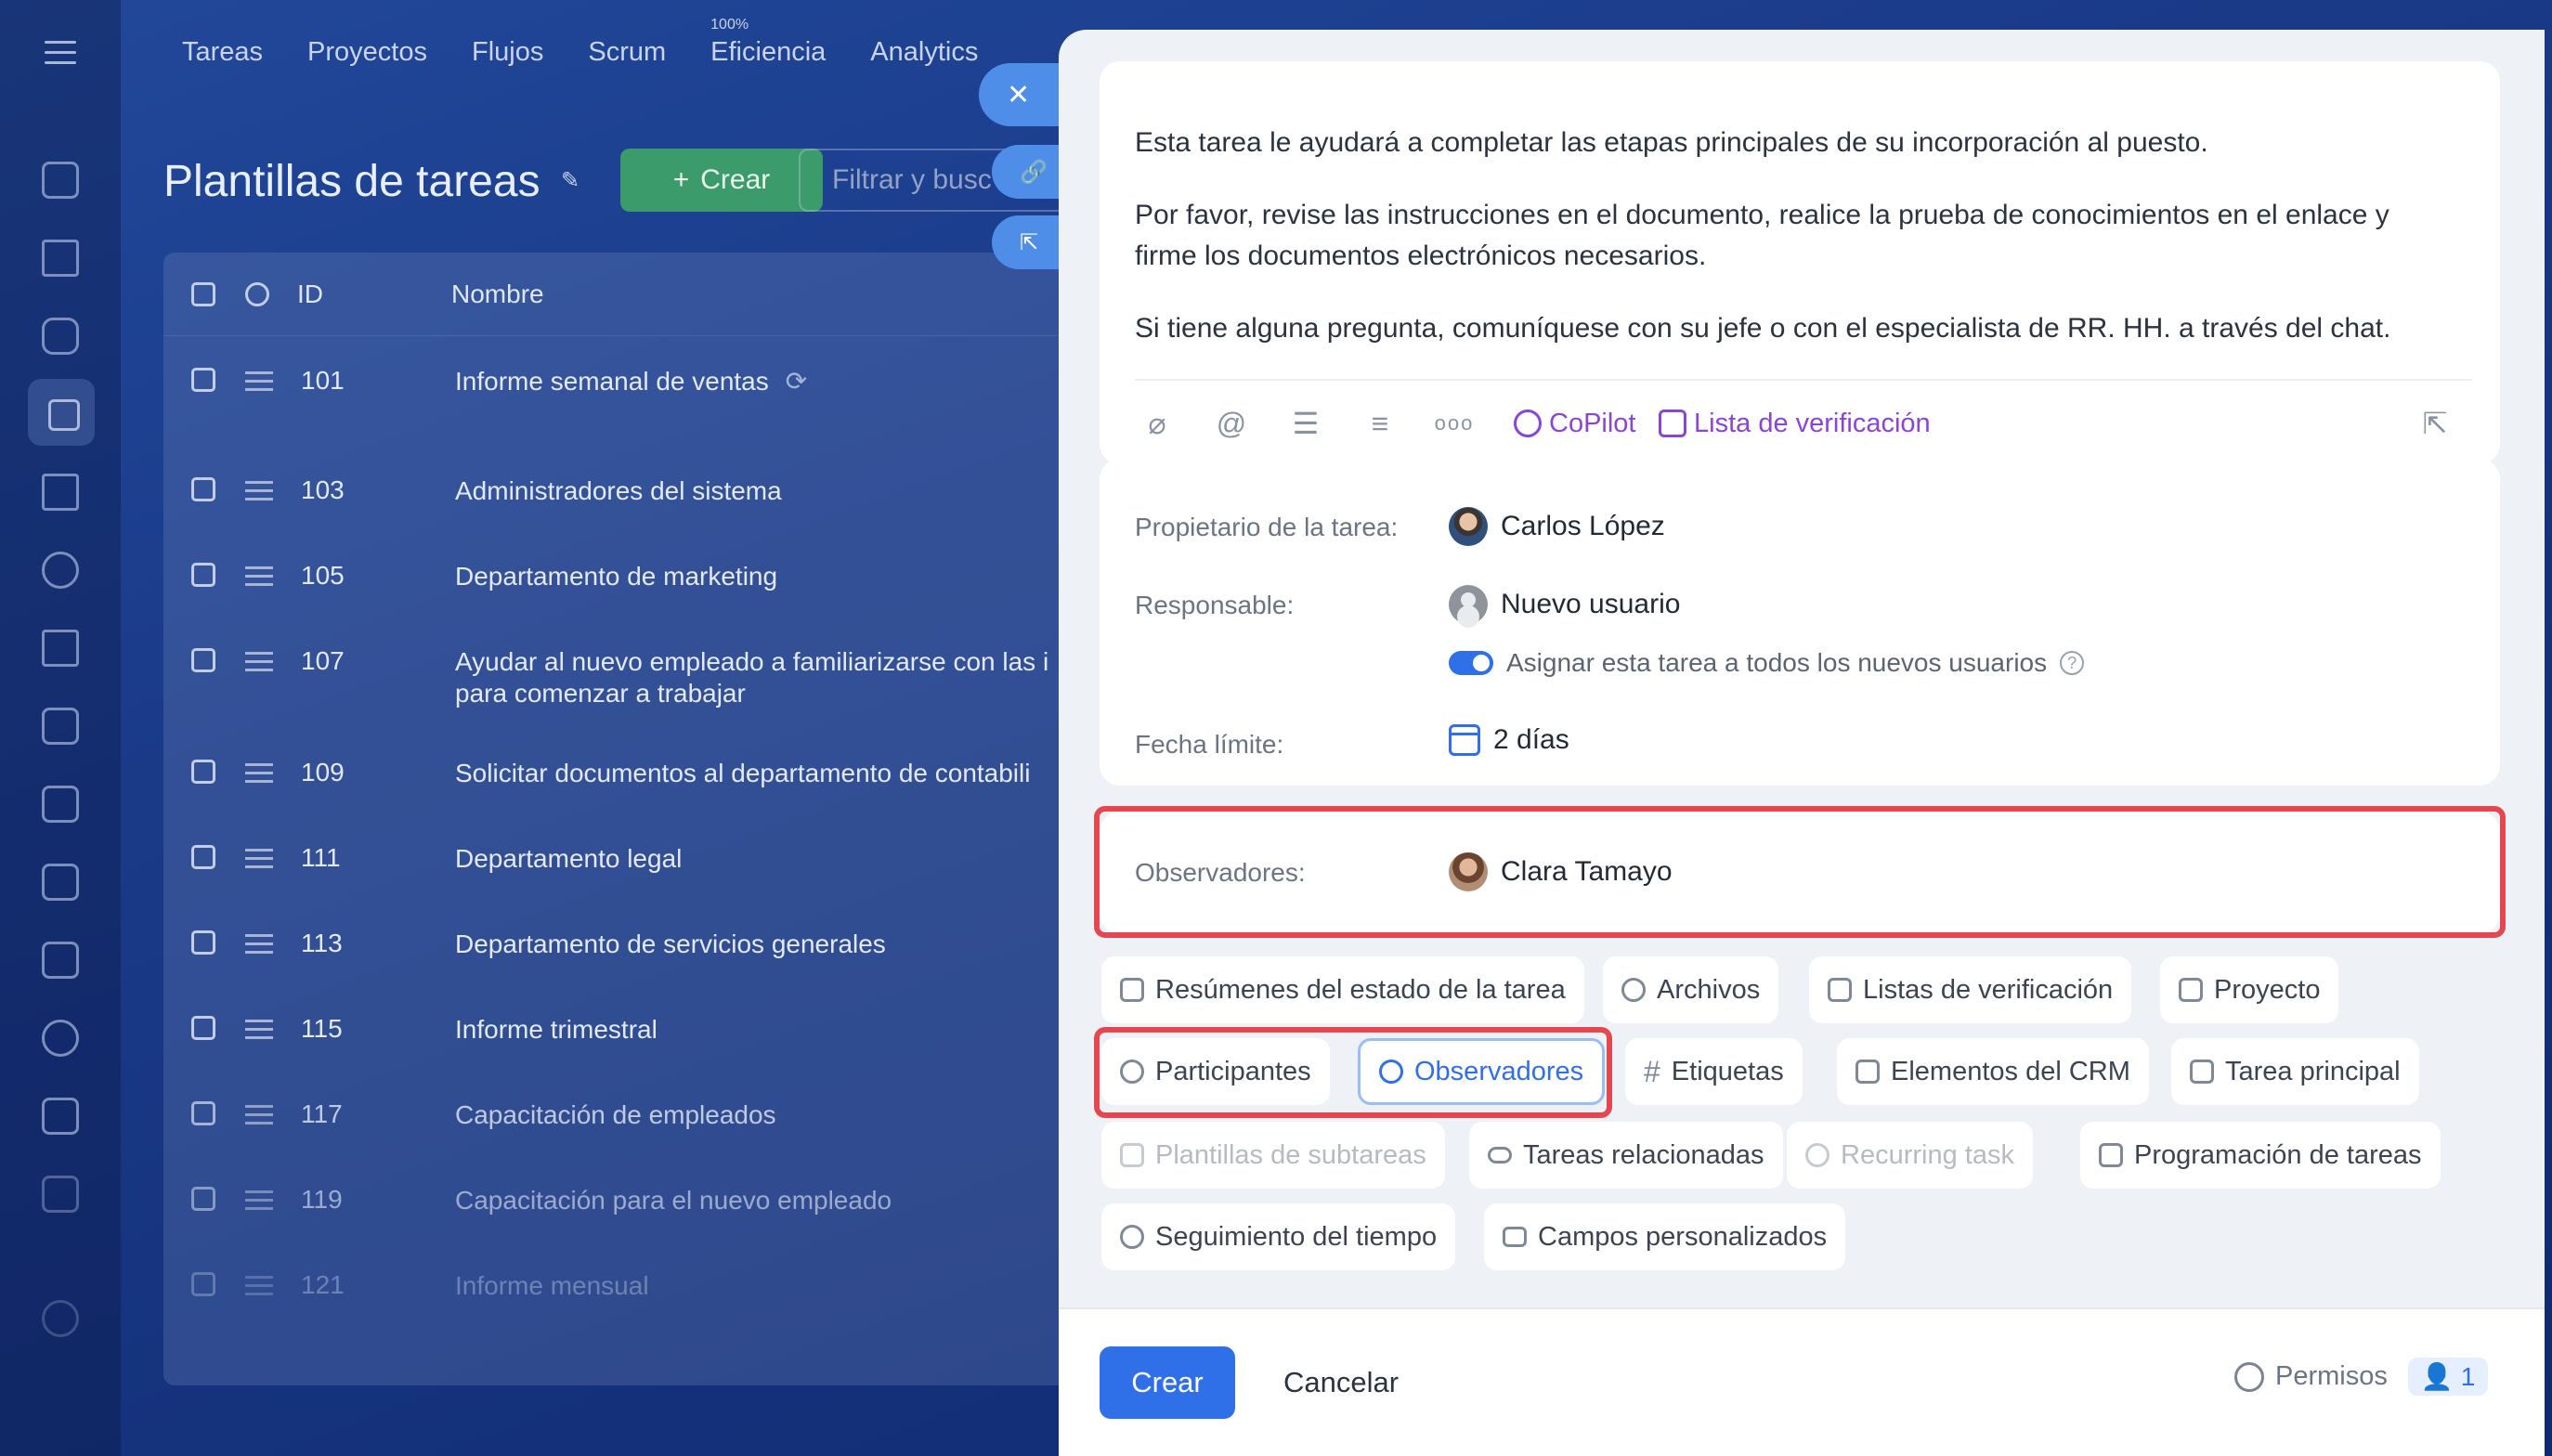  What do you see at coordinates (2361, 1377) in the screenshot?
I see `permissions-button: Permisos 👤 1` at bounding box center [2361, 1377].